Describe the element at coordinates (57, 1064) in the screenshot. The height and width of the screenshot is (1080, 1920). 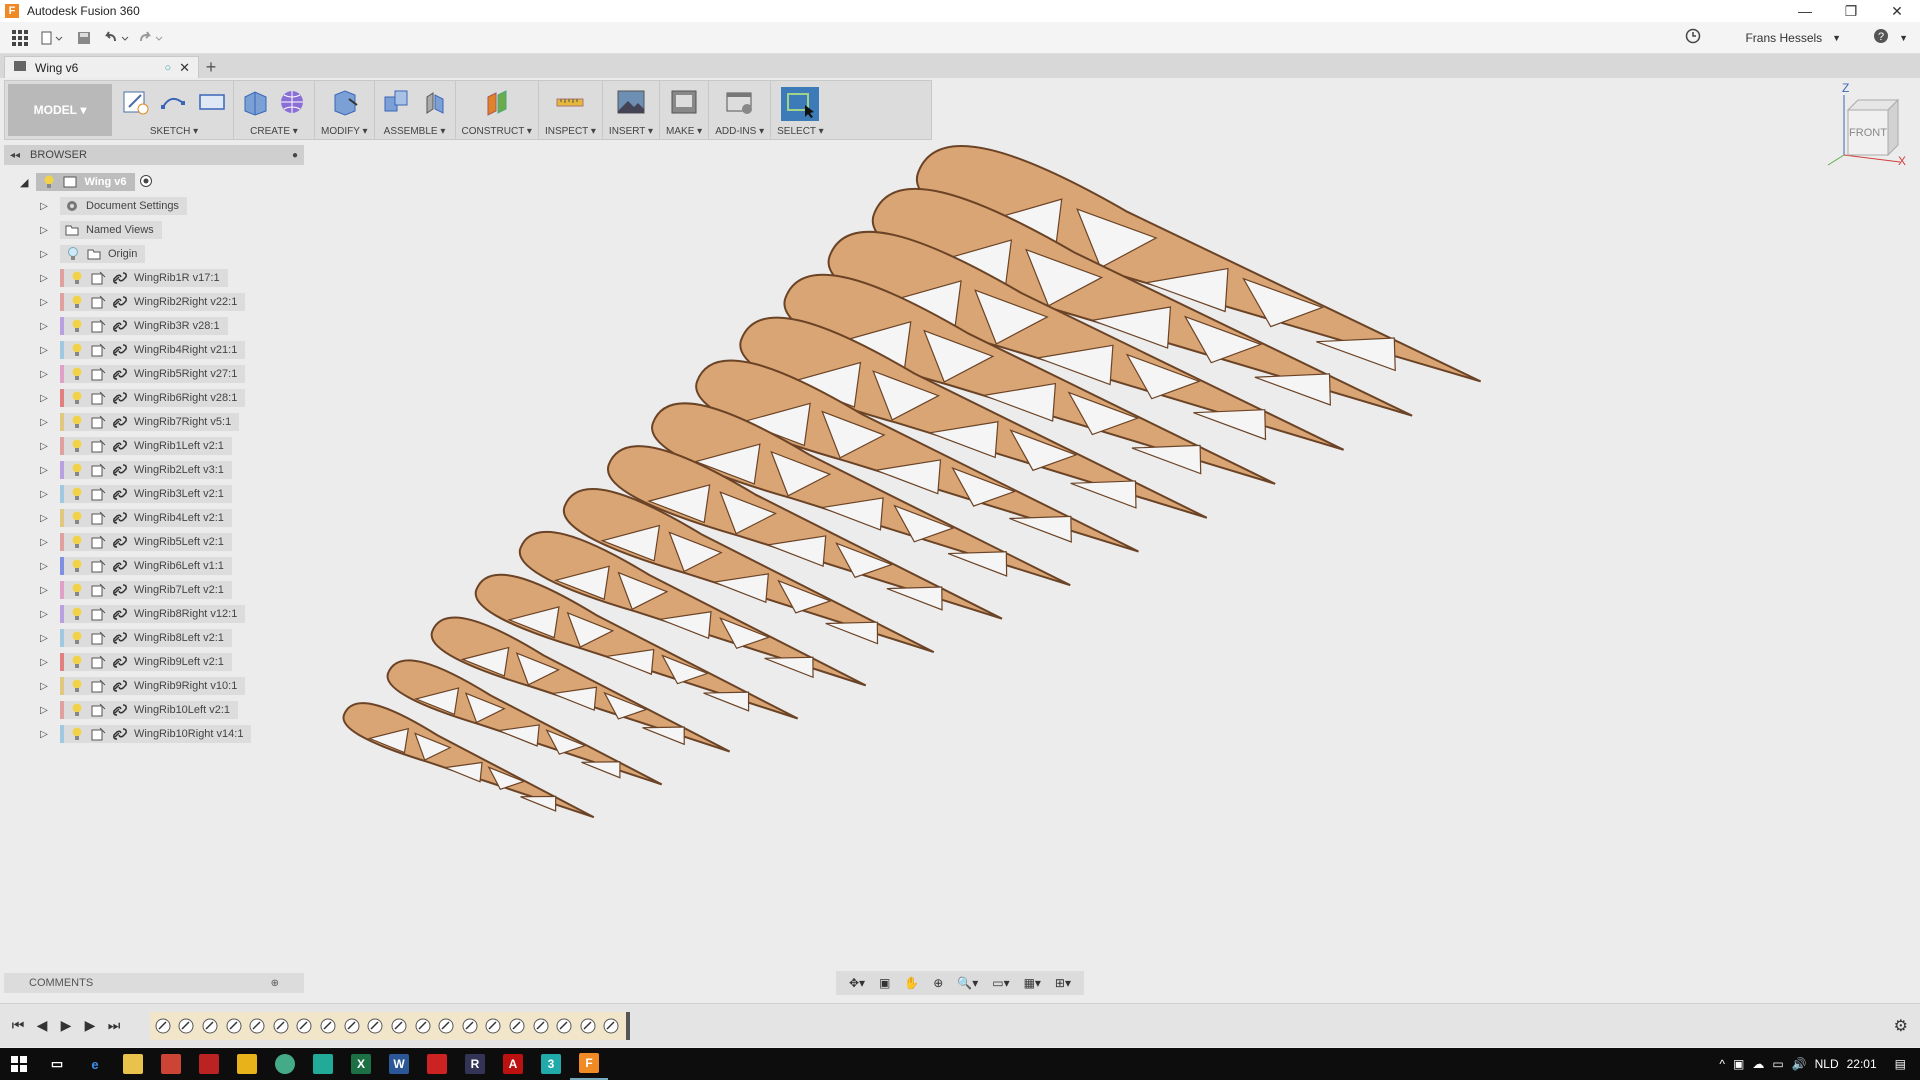
I see `task-view-icon: ▭` at that location.